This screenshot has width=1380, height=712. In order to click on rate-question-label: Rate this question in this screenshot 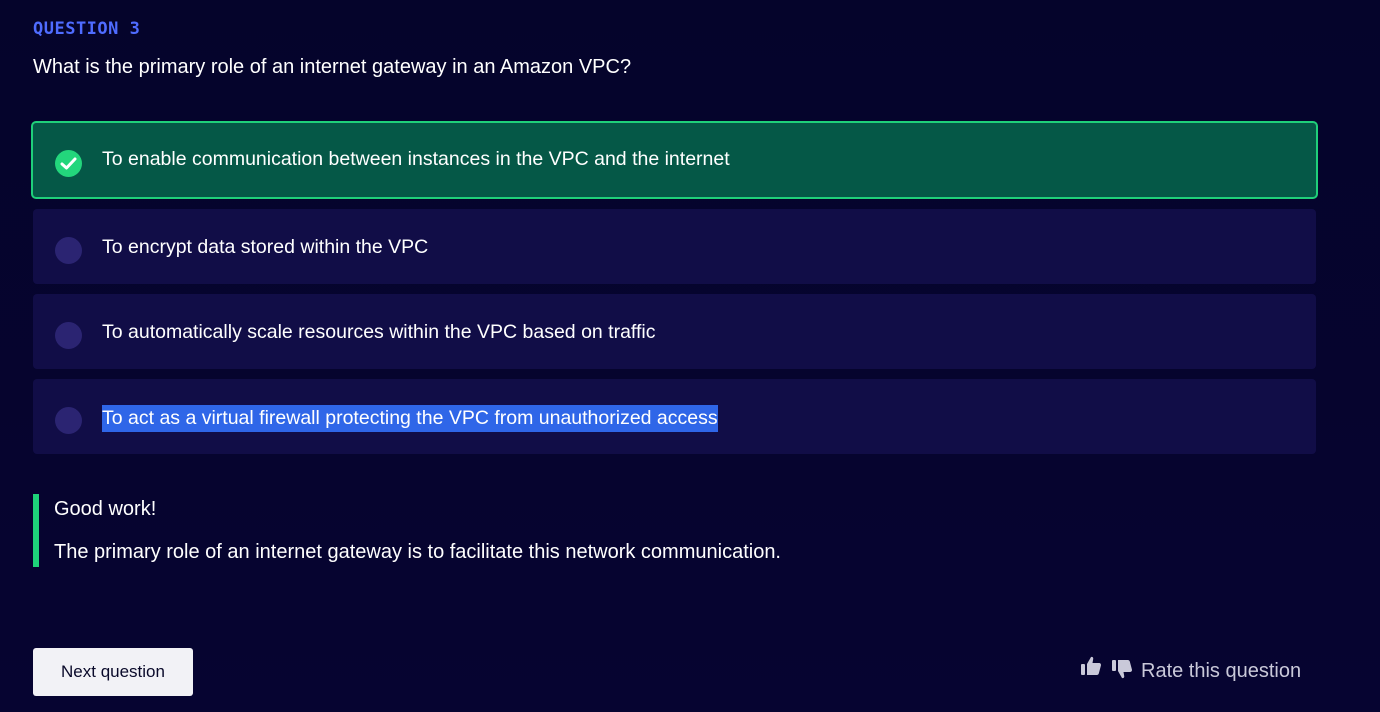, I will do `click(1221, 671)`.